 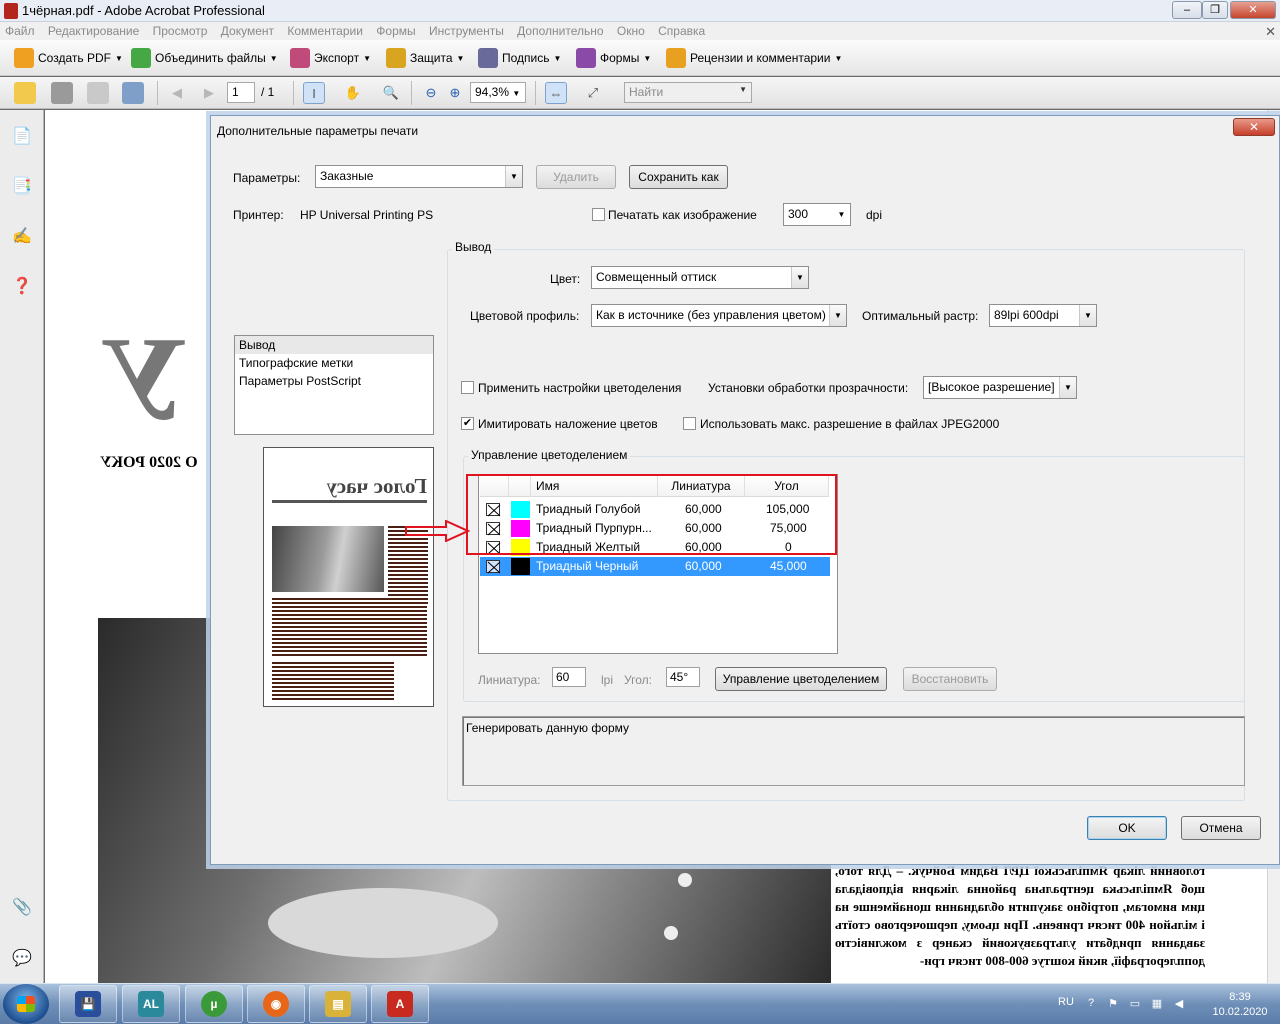 What do you see at coordinates (93, 31) in the screenshot?
I see `menu-edit: Редактирование` at bounding box center [93, 31].